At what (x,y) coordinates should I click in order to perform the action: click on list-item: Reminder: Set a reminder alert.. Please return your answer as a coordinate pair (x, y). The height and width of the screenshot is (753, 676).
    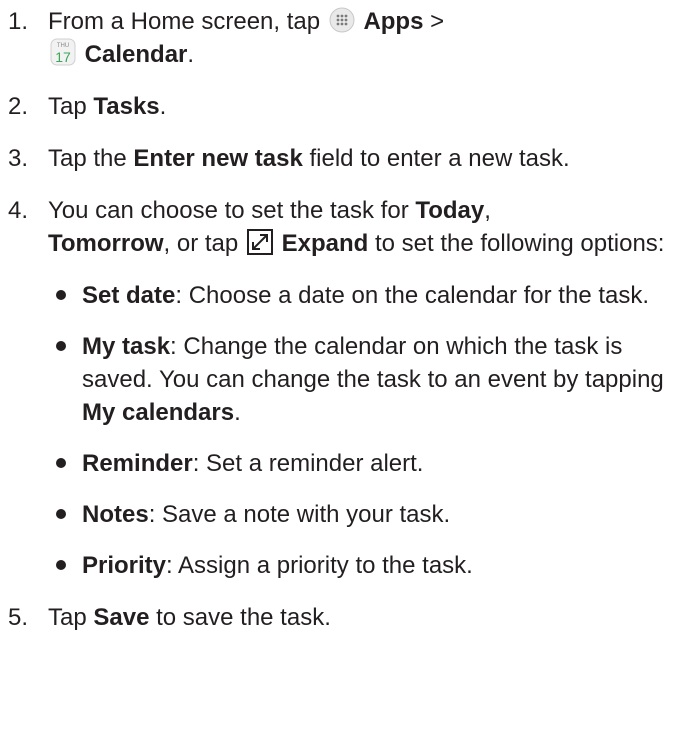
    Looking at the image, I should click on (359, 463).